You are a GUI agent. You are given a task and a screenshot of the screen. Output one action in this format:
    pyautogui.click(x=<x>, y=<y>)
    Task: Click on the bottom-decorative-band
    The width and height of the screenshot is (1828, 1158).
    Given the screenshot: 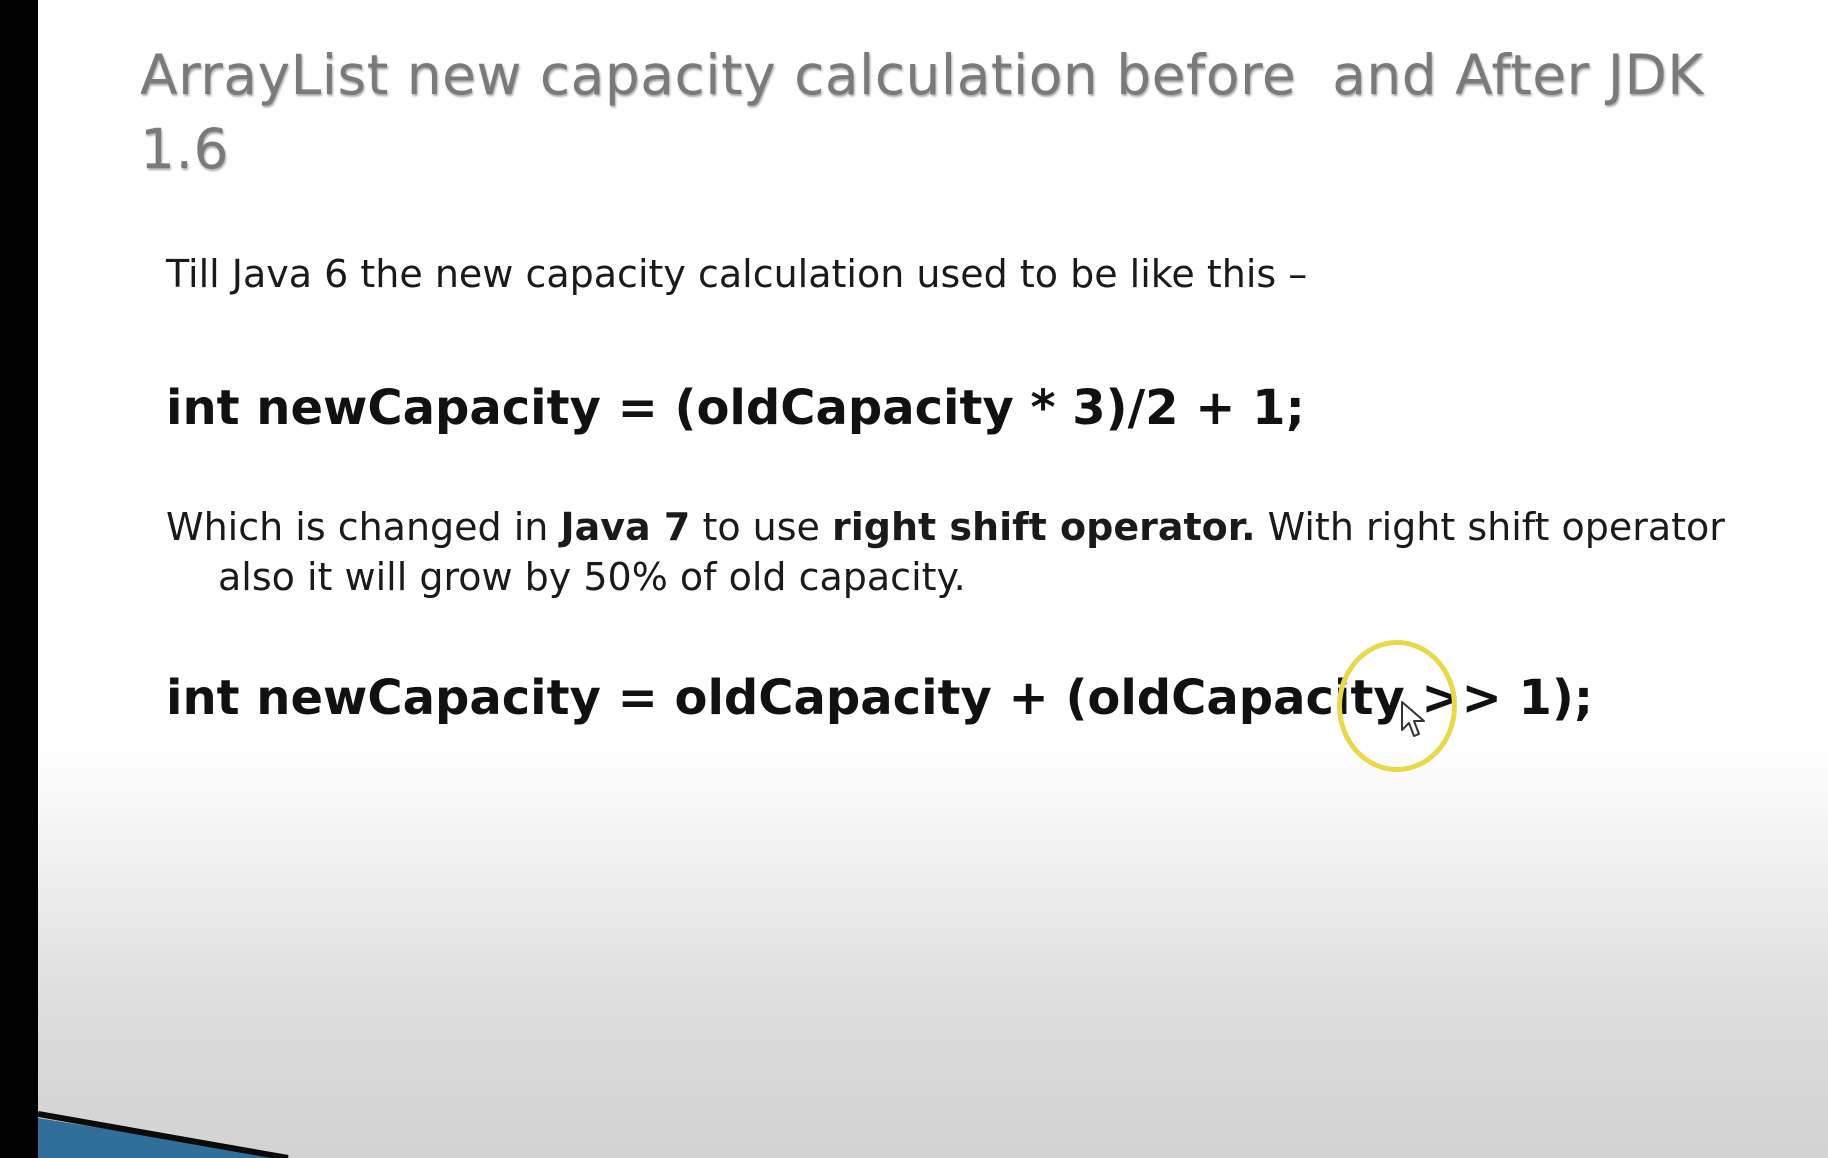 What is the action you would take?
    pyautogui.click(x=163, y=1134)
    